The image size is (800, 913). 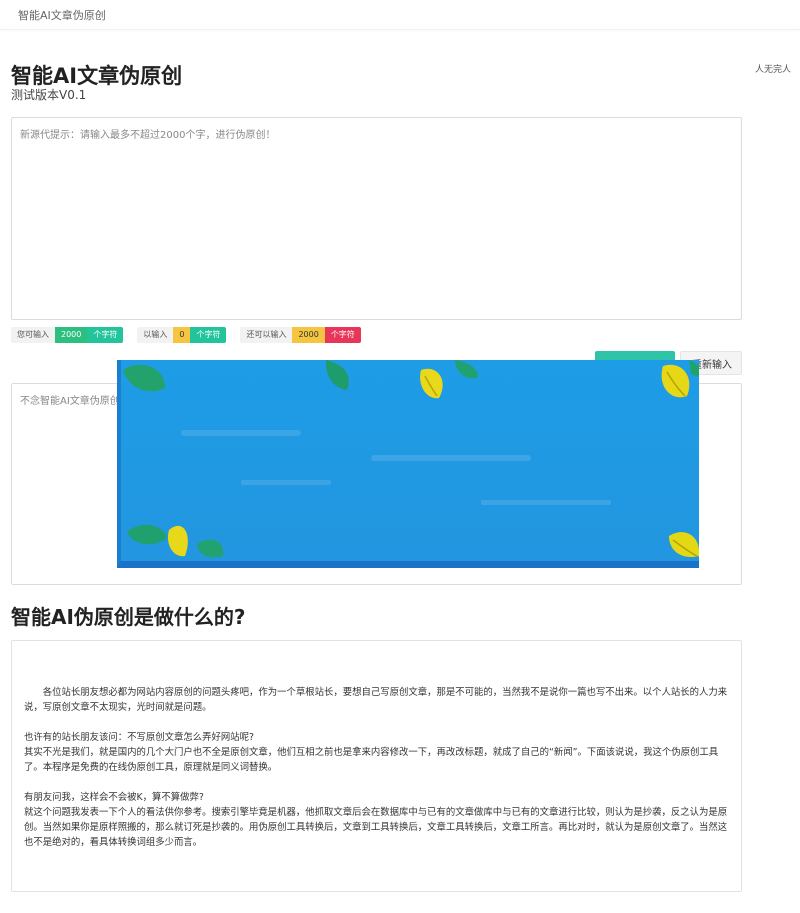 I want to click on remaining-chars-counter: 还可以输入 2000 个字符, so click(x=300, y=335).